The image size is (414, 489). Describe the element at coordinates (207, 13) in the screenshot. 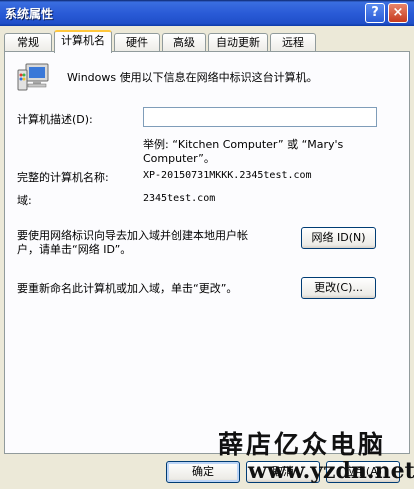

I see `title-bar: 系统属性 ? ×` at that location.